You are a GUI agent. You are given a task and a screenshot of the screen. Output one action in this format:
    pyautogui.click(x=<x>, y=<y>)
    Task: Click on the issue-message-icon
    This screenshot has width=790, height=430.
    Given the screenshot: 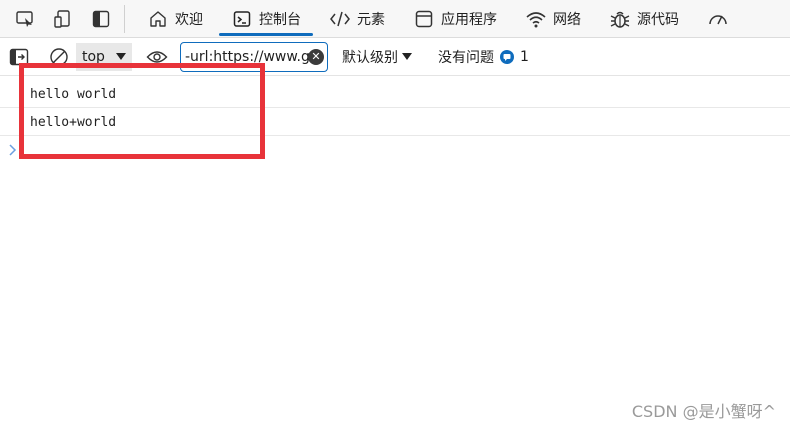 What is the action you would take?
    pyautogui.click(x=507, y=56)
    